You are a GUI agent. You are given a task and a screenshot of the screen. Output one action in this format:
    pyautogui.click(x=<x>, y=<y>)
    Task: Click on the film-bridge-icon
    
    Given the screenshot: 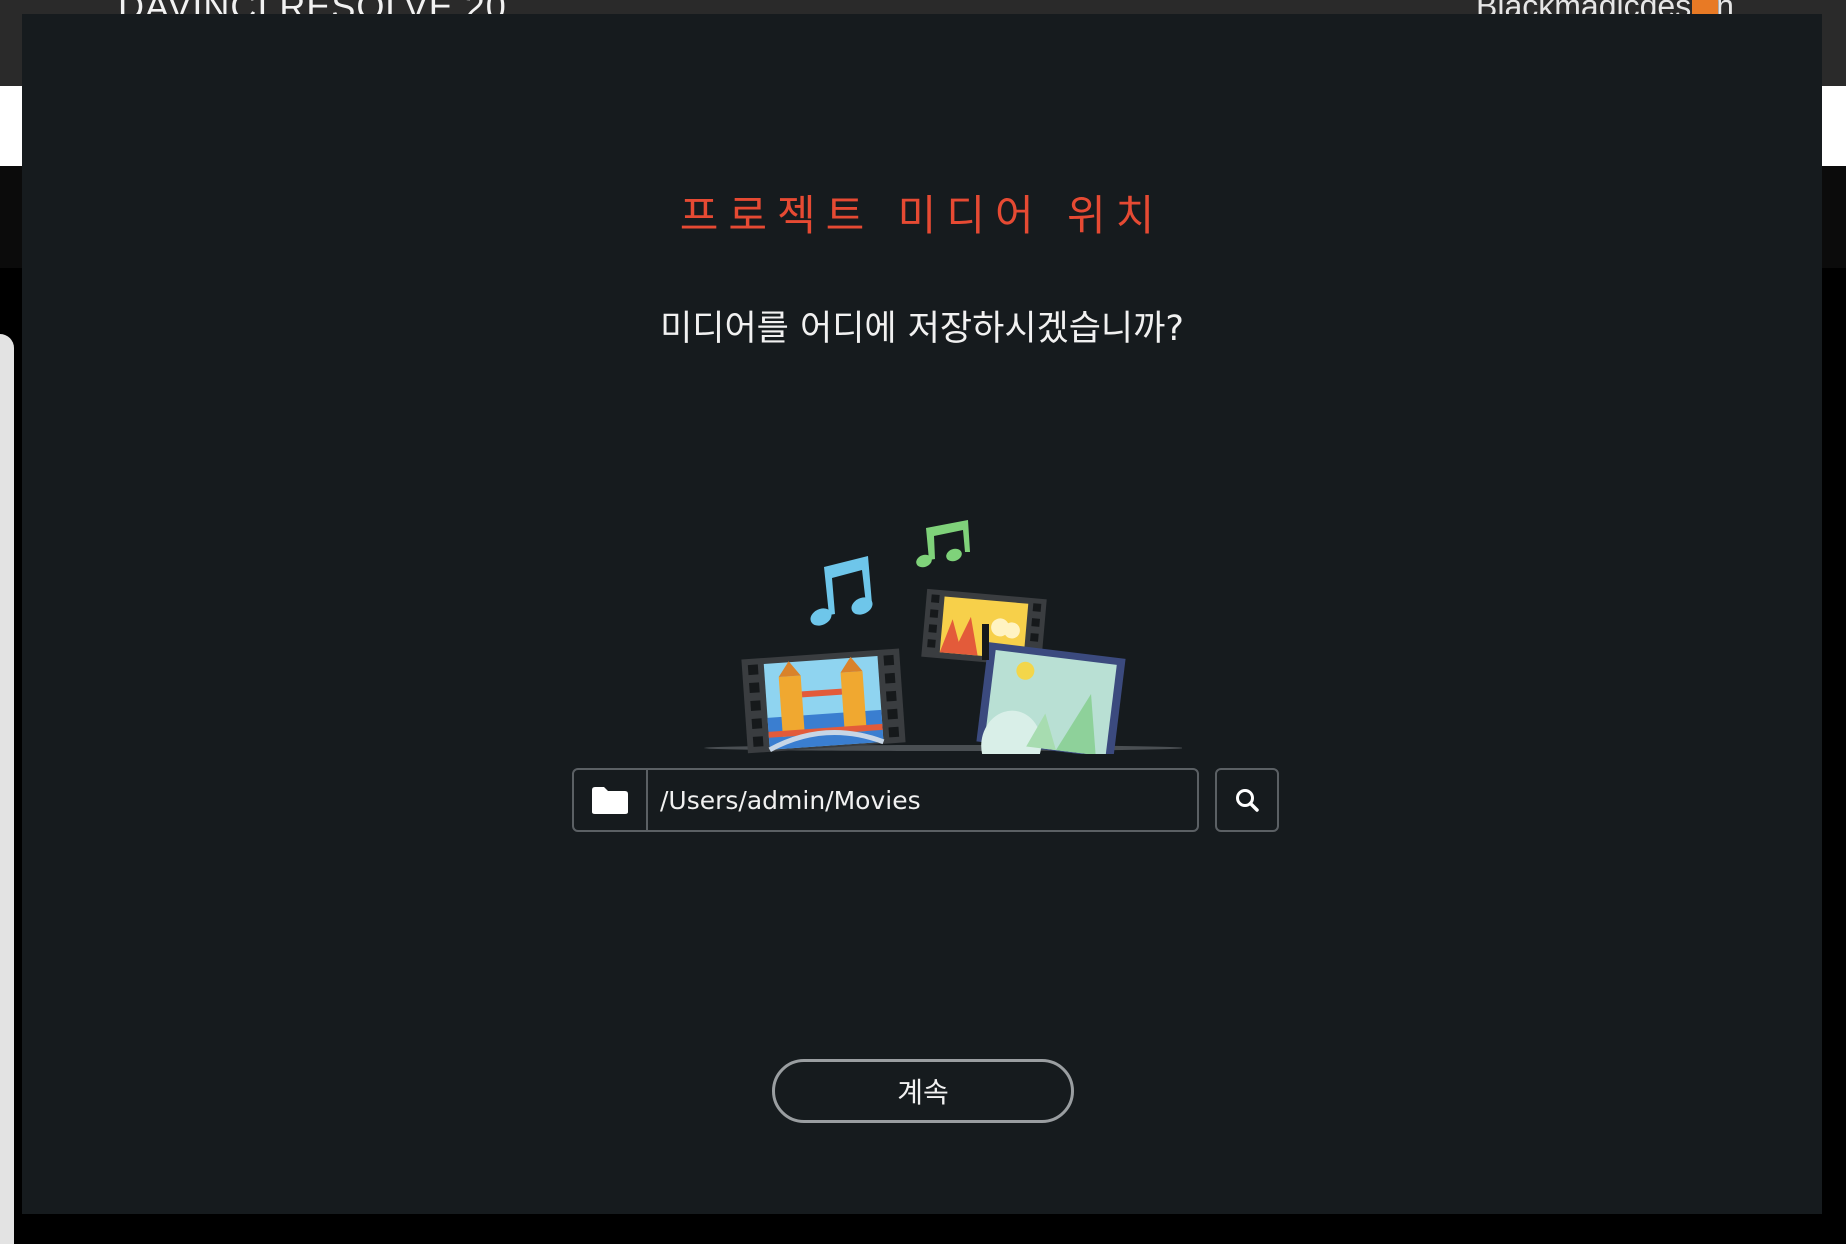 What is the action you would take?
    pyautogui.click(x=823, y=701)
    